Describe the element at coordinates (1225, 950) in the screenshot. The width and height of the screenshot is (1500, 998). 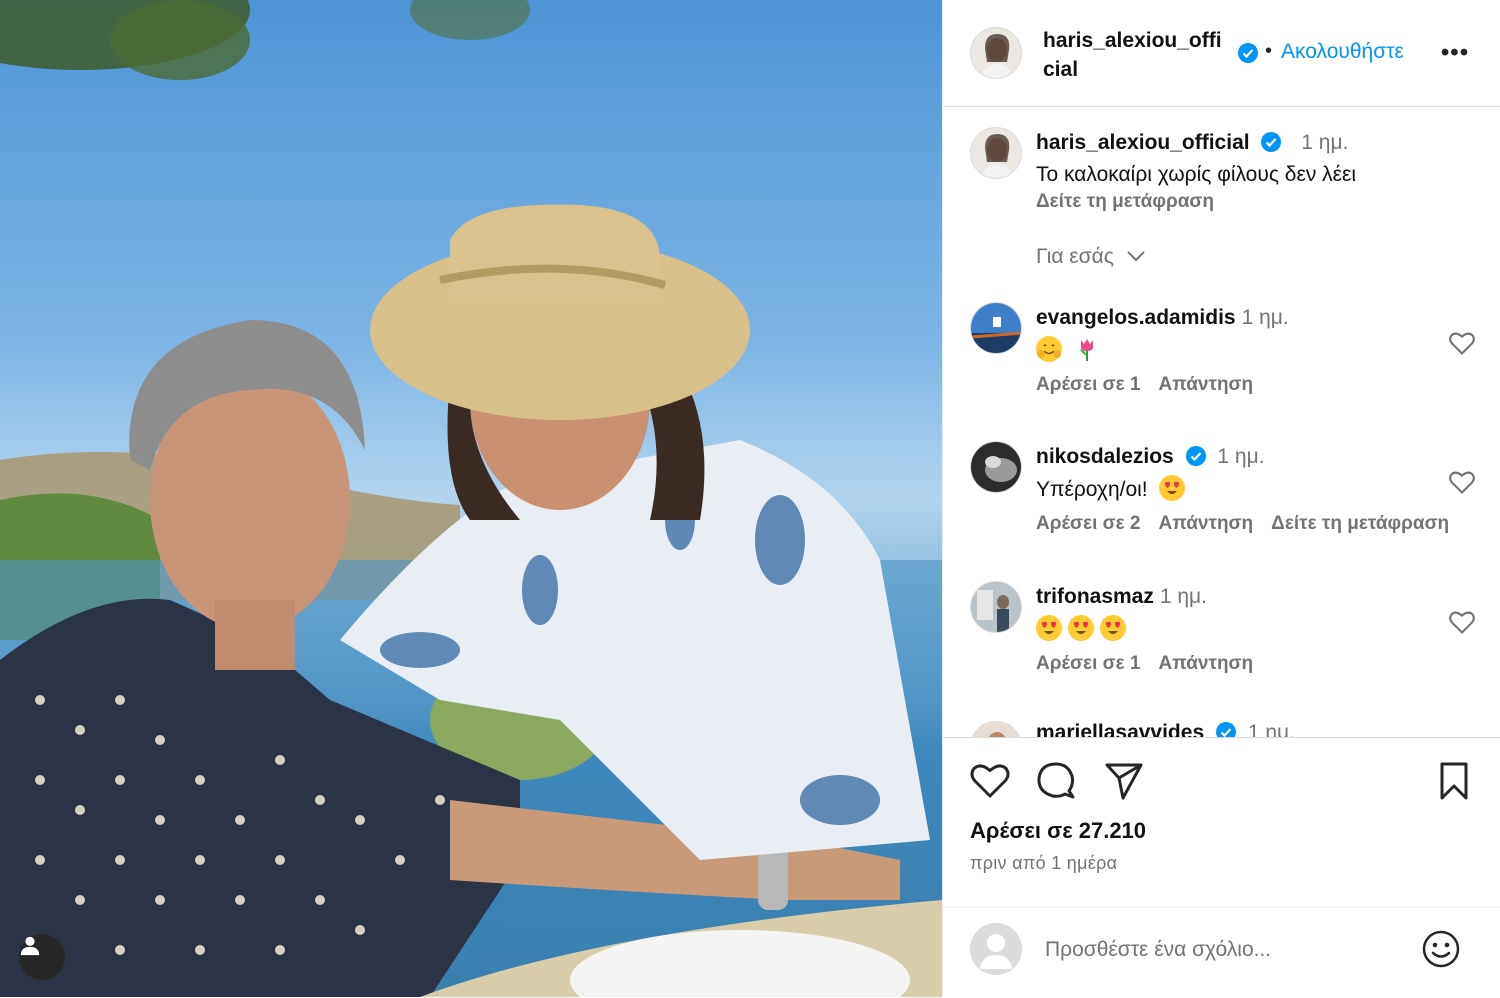
I see `add-comment-input` at that location.